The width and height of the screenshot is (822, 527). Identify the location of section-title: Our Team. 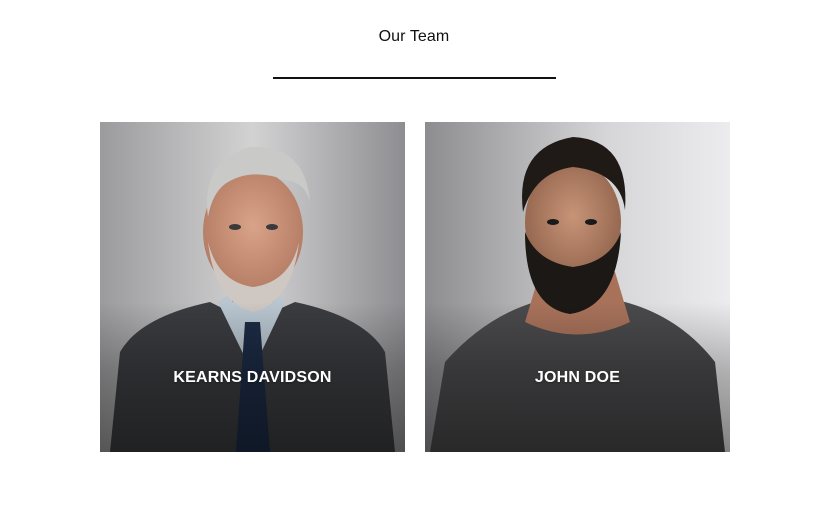
(414, 36).